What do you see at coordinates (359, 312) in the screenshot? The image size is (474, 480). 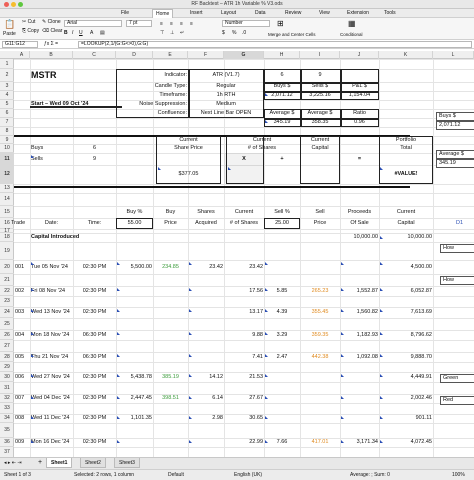 I see `trade-proceeds: 1,560.82` at bounding box center [359, 312].